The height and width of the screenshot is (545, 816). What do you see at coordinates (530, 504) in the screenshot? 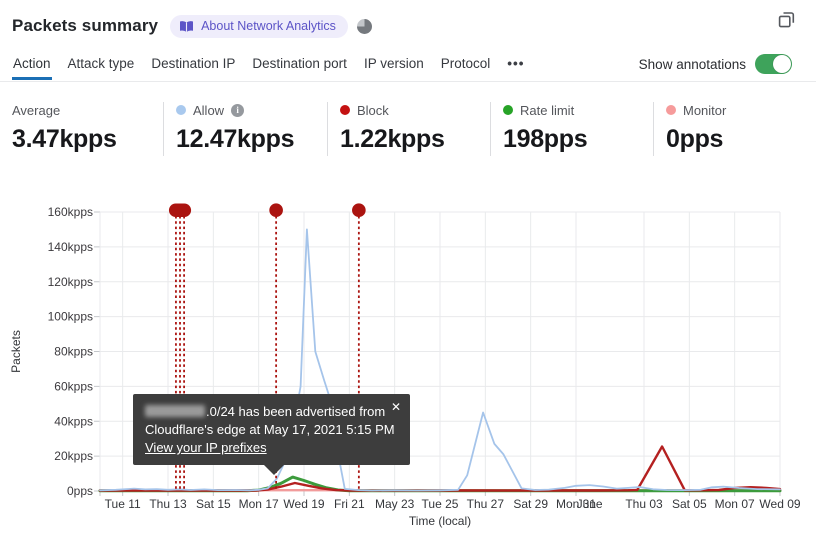
I see `x-tick-label: Sat 29` at bounding box center [530, 504].